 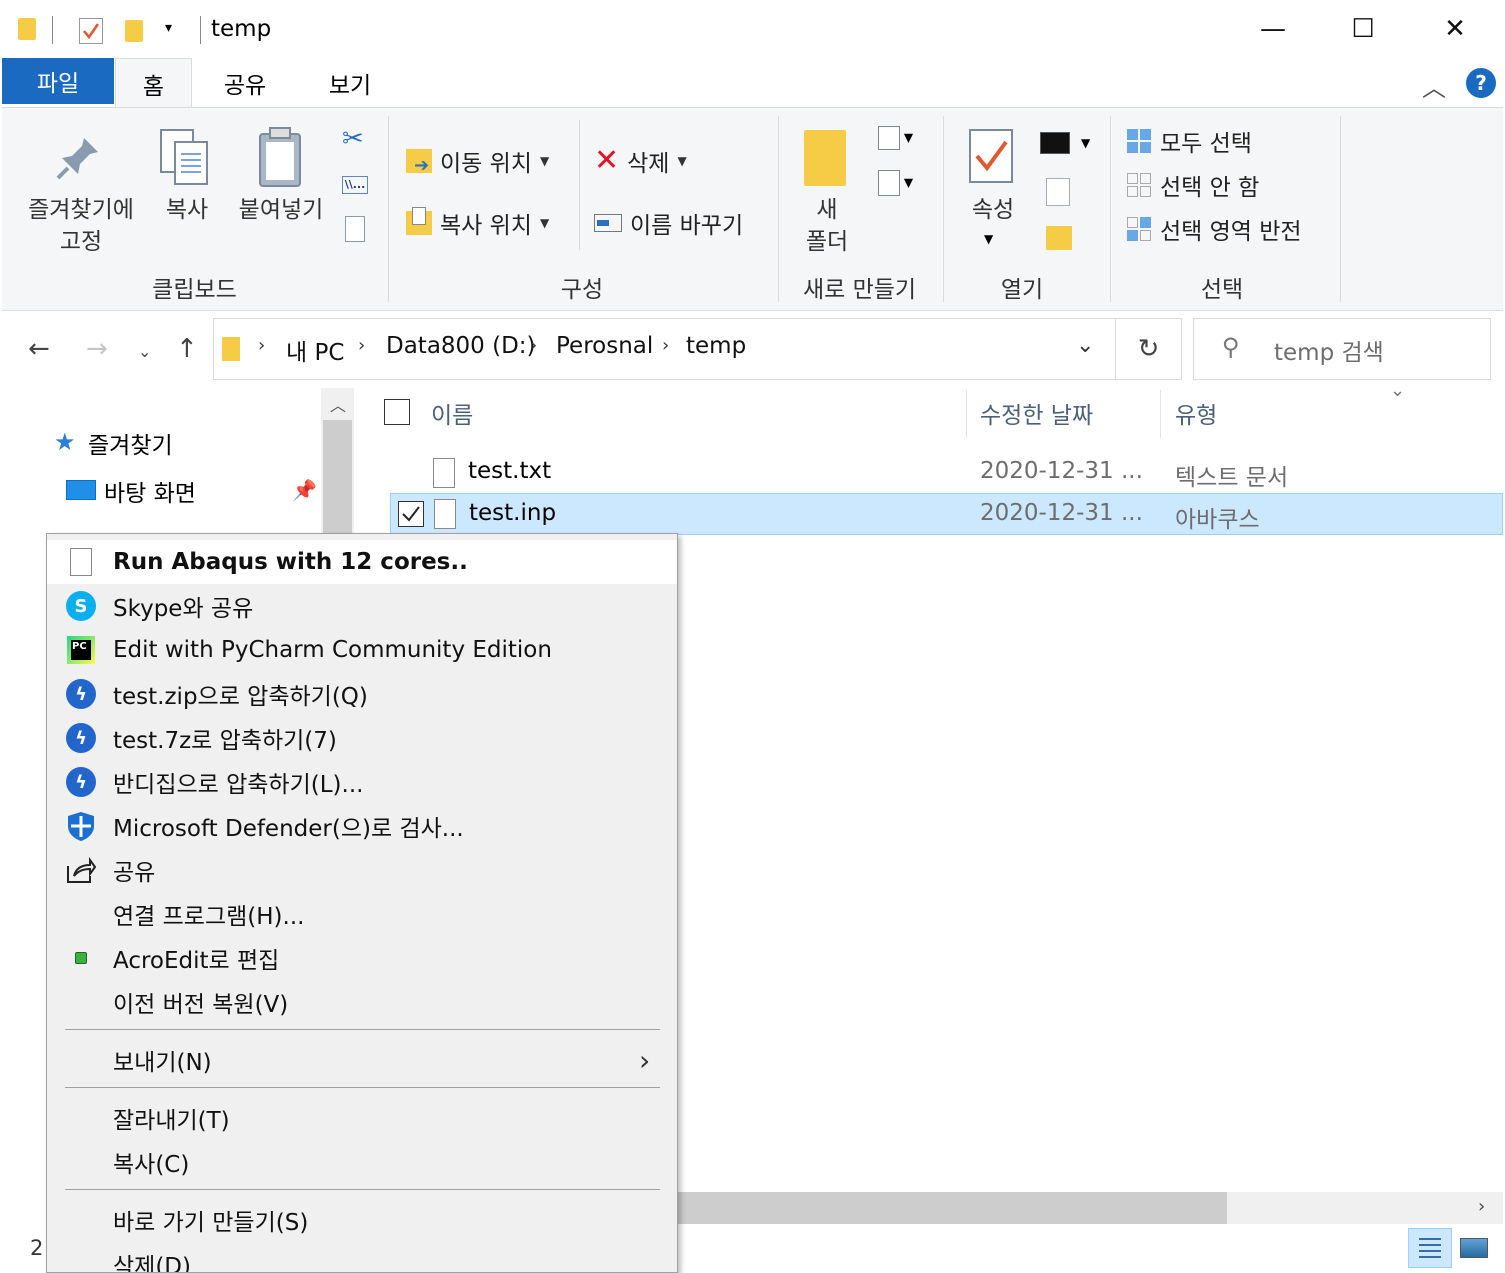 I want to click on menu-item-cut: 잘라내기(T), so click(x=362, y=1118).